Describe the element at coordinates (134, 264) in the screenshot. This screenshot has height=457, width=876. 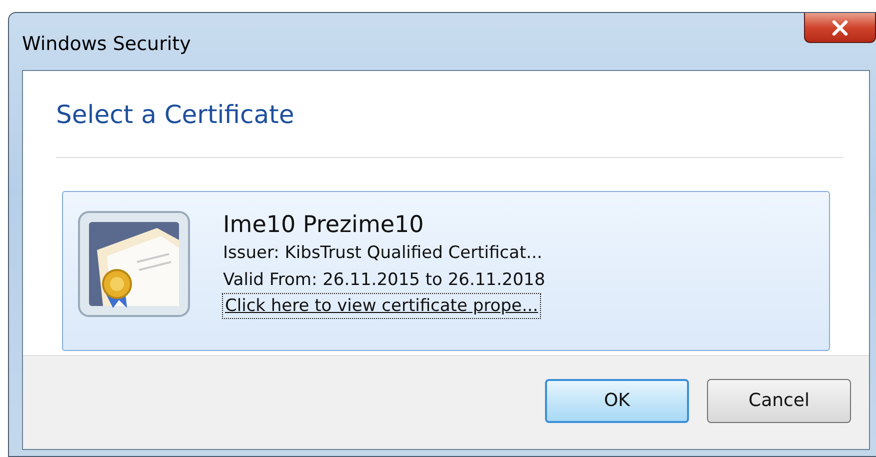
I see `certificate-icon` at that location.